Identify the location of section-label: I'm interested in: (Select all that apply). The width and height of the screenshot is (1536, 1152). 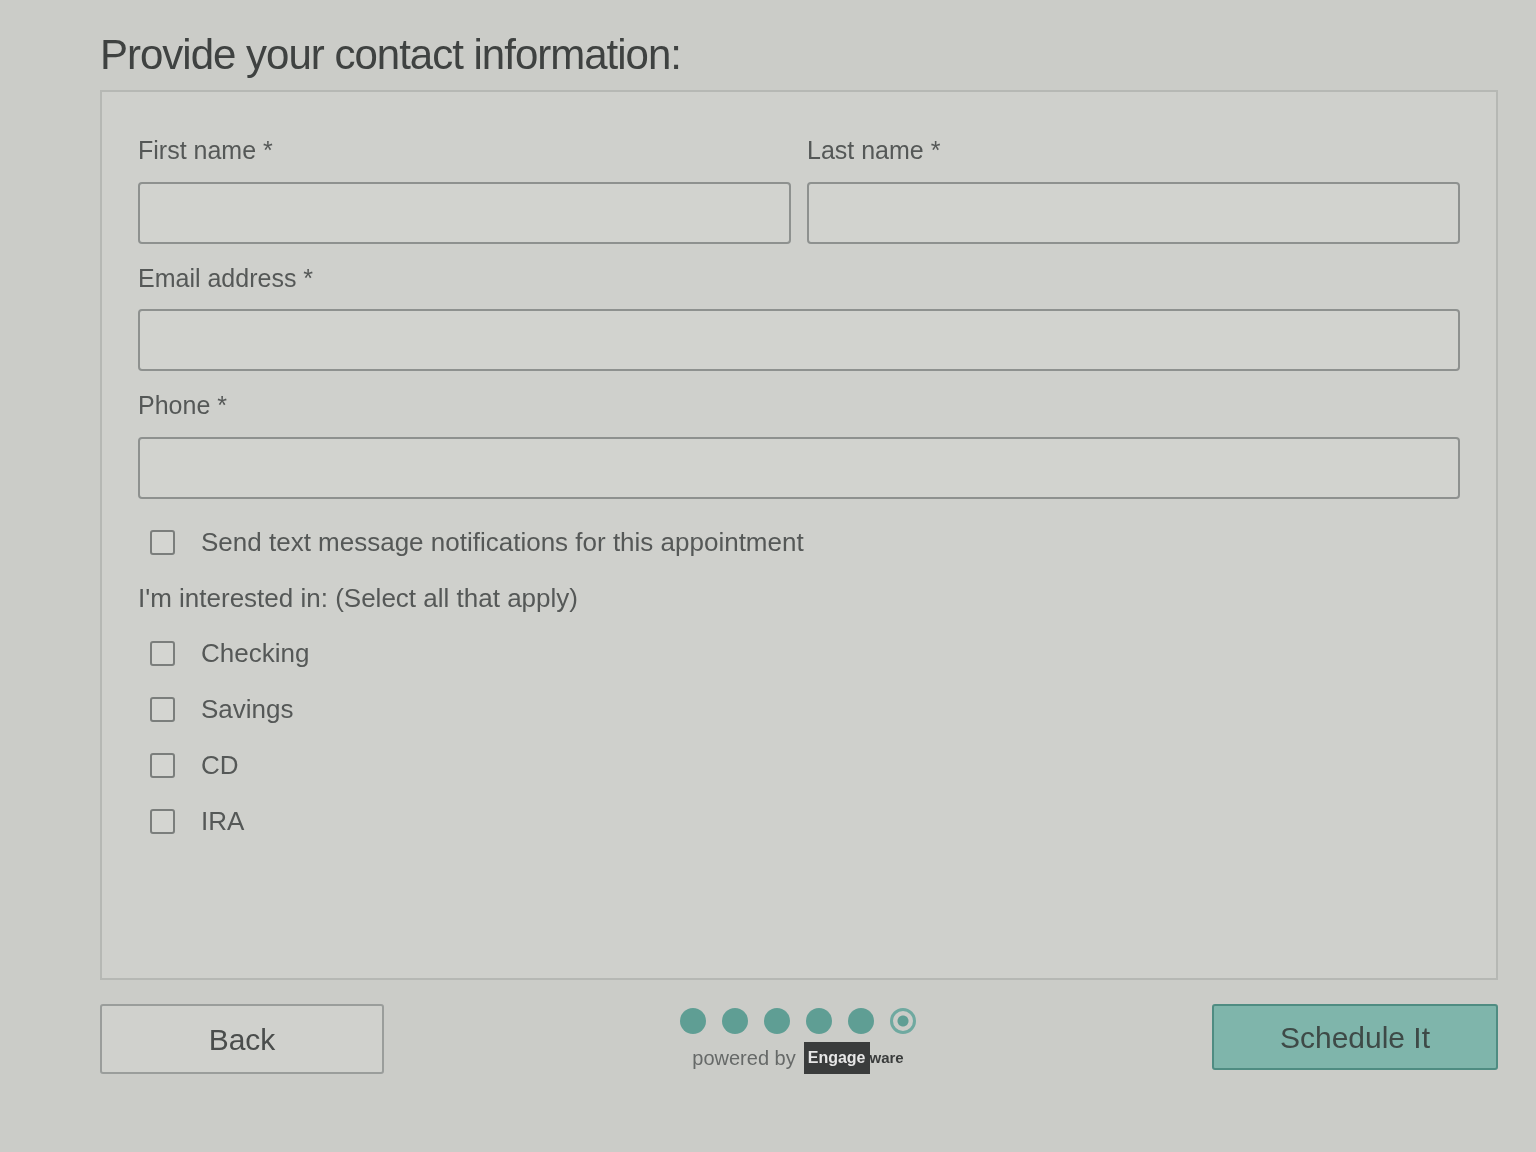
(358, 597).